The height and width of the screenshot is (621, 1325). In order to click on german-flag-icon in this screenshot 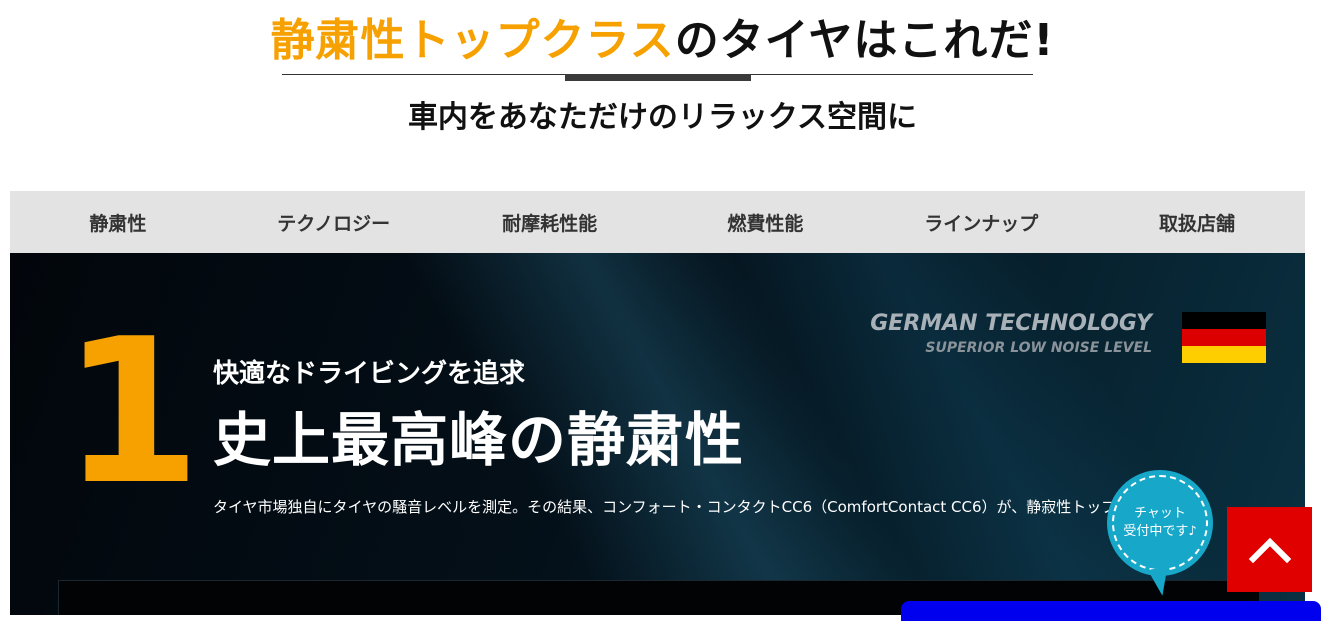, I will do `click(1224, 337)`.